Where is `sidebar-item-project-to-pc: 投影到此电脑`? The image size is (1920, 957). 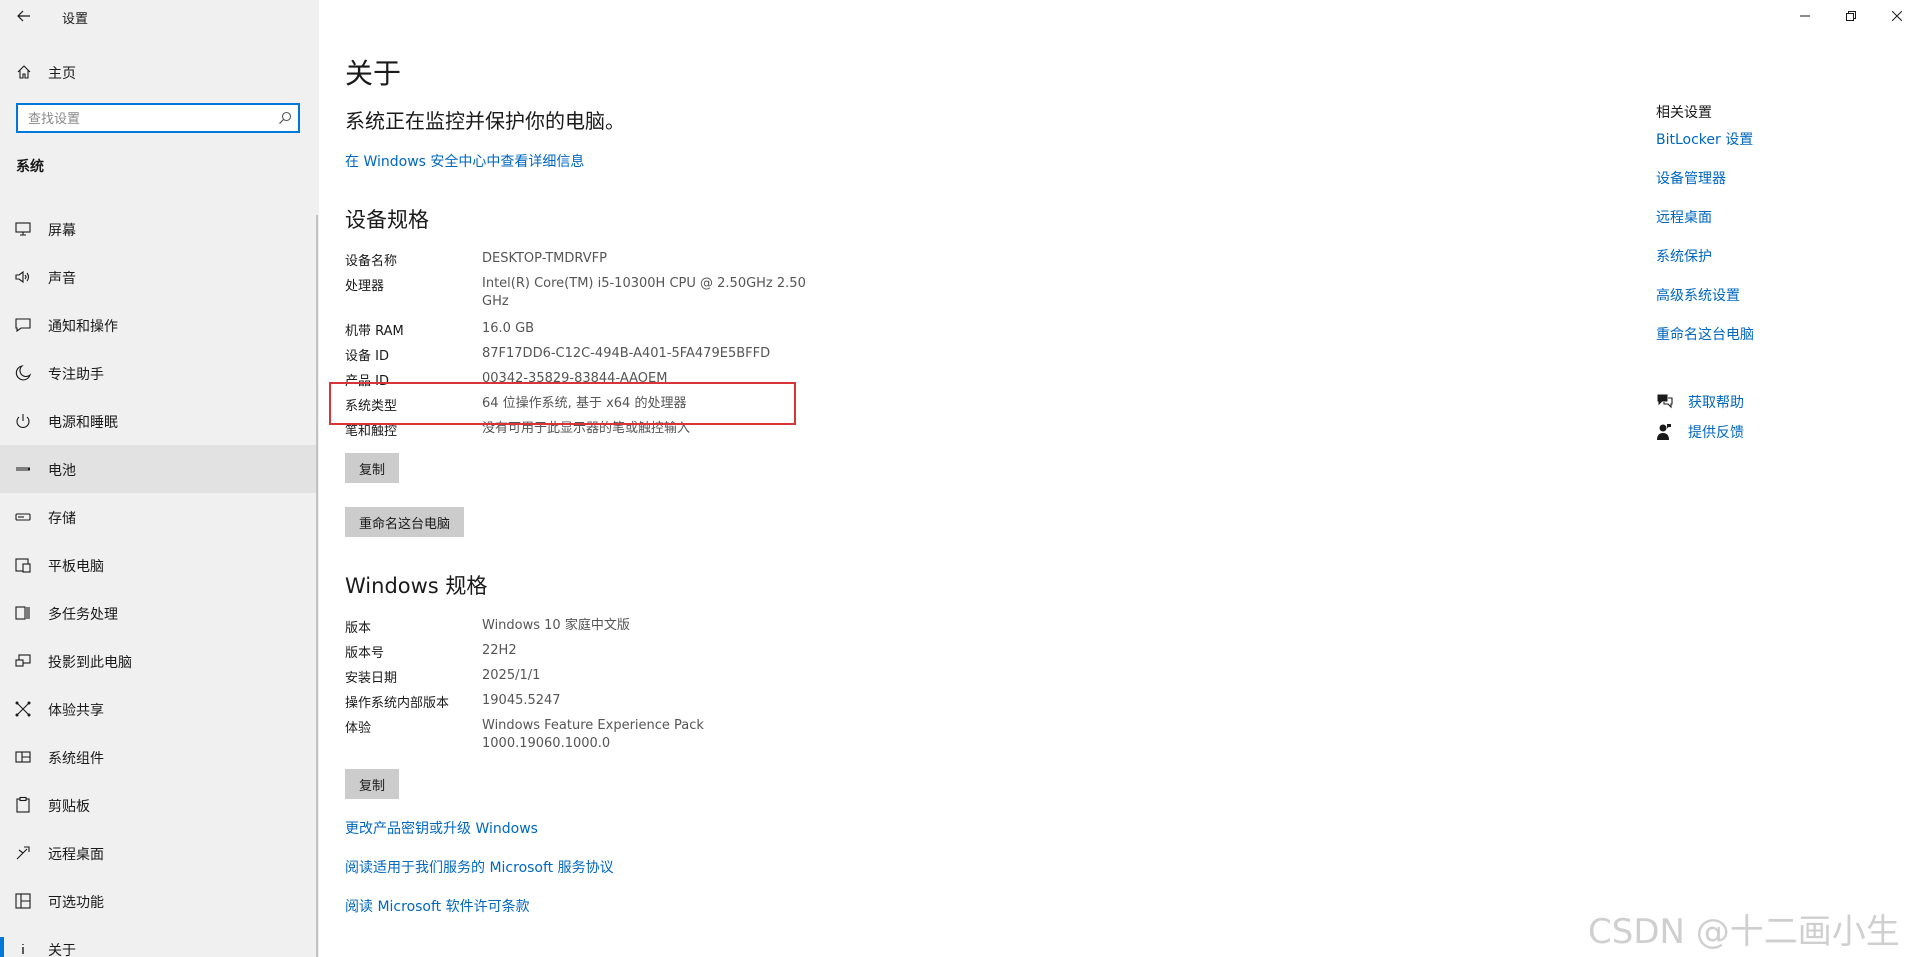
sidebar-item-project-to-pc: 投影到此电脑 is located at coordinates (158, 661).